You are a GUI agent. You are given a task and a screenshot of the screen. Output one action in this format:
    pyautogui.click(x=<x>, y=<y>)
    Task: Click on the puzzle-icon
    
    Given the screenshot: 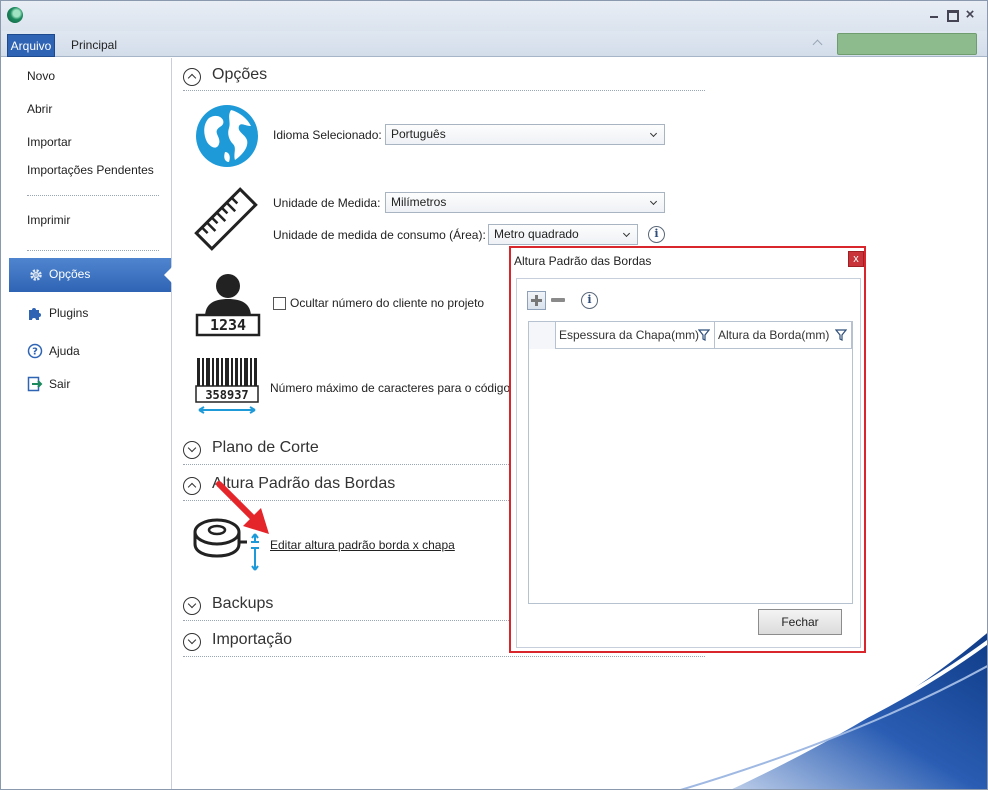 What is the action you would take?
    pyautogui.click(x=35, y=314)
    